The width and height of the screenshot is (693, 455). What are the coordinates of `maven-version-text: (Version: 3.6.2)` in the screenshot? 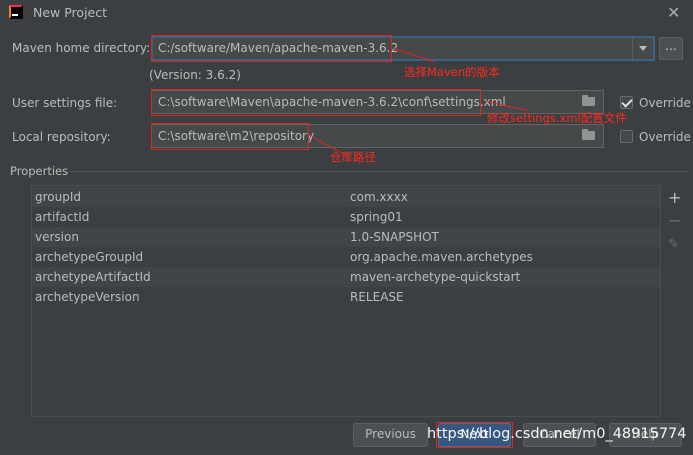 It's located at (195, 75).